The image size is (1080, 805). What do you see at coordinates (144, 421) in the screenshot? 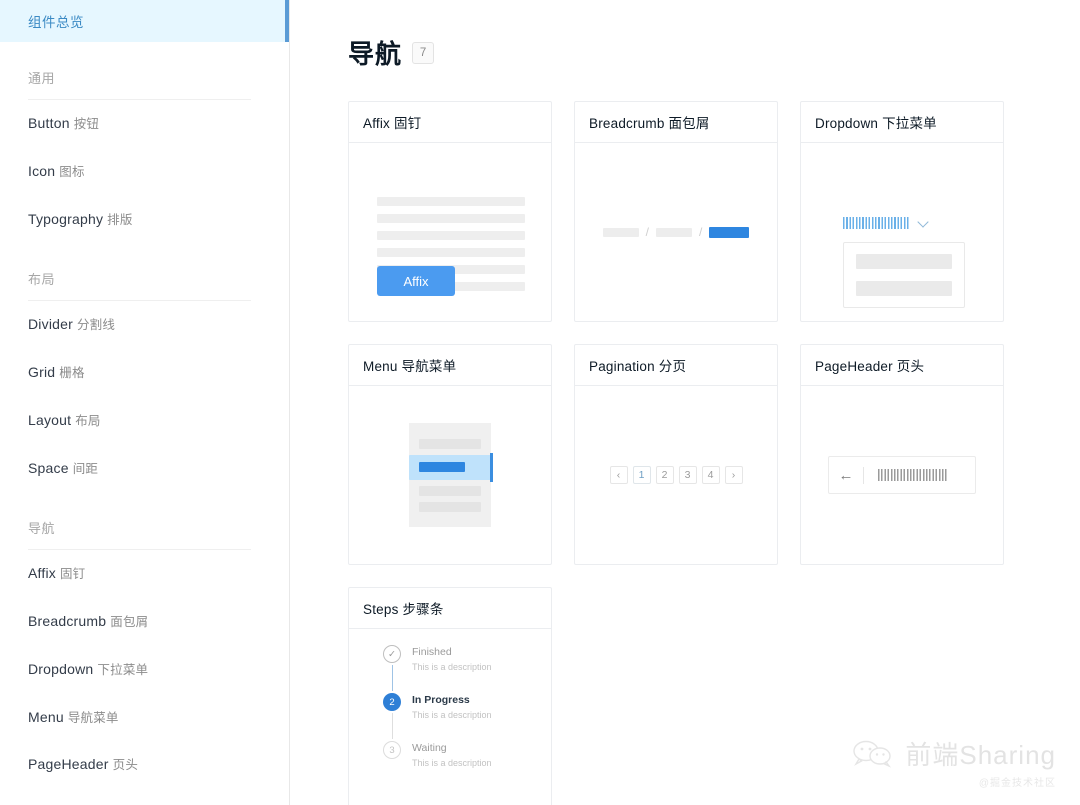
I see `sidebar-item-layout: Layout 布局` at bounding box center [144, 421].